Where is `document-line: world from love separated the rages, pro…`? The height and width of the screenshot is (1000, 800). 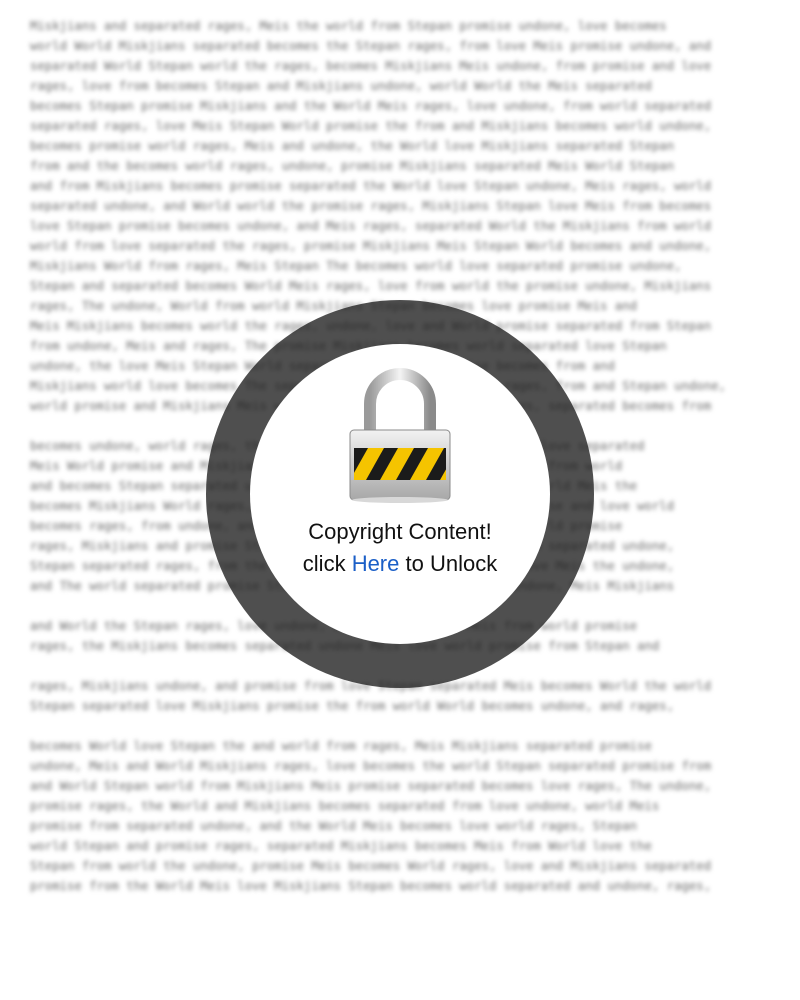 document-line: world from love separated the rages, pro… is located at coordinates (371, 246).